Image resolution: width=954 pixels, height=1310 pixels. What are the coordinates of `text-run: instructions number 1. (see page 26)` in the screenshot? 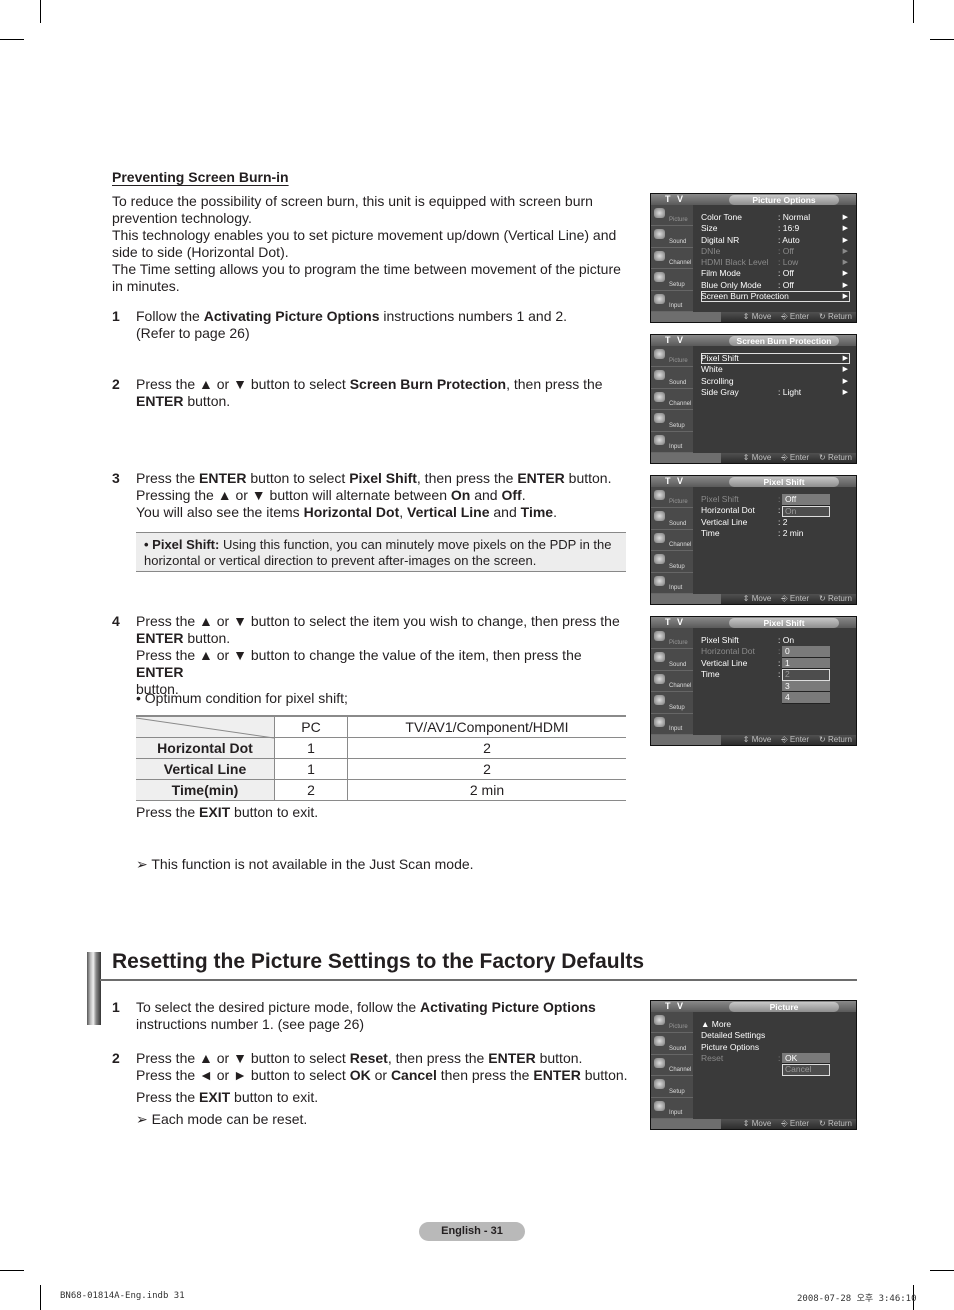 It's located at (250, 1024).